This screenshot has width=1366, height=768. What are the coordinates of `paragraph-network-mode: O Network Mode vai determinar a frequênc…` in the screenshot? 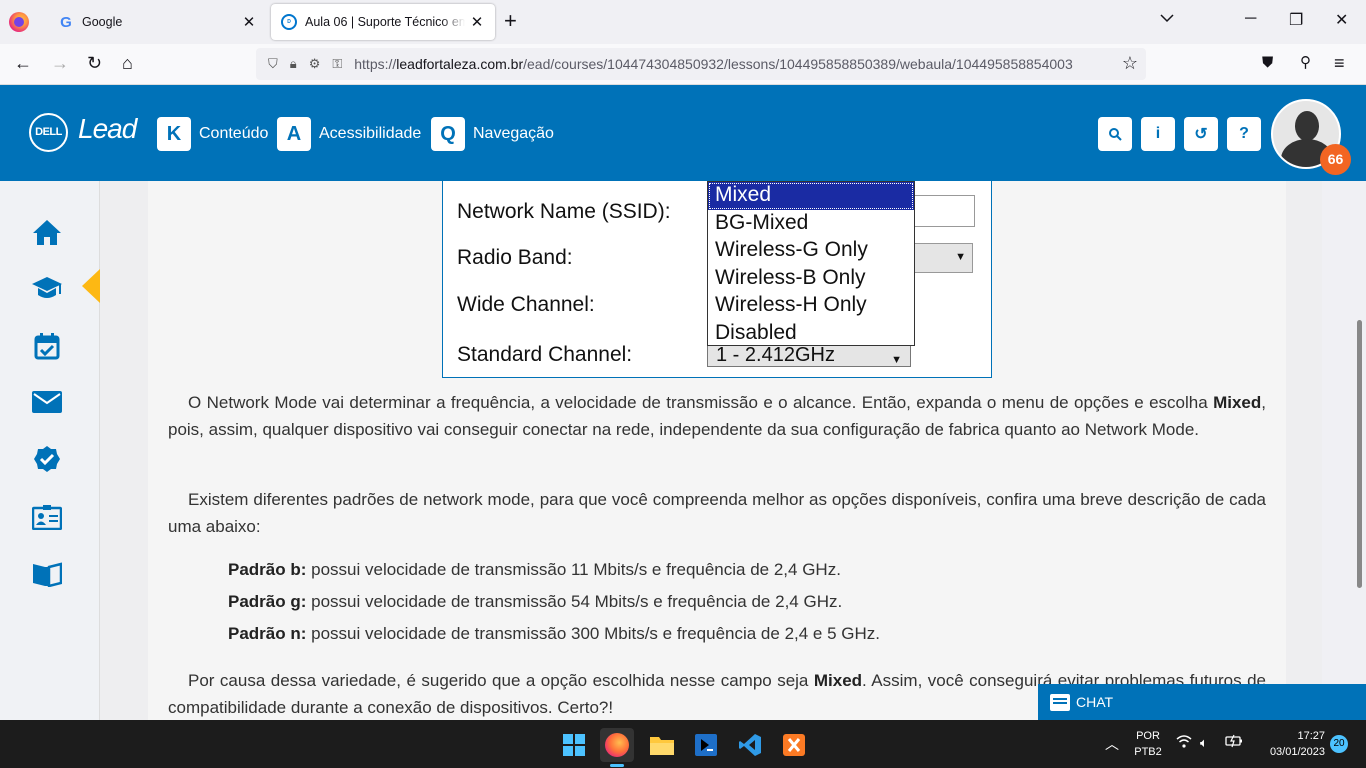 It's located at (717, 416).